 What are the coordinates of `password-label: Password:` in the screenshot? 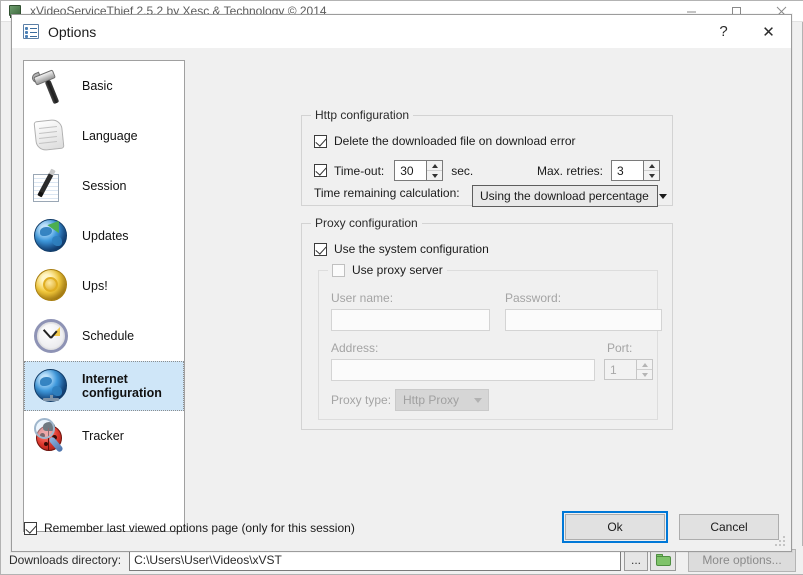 It's located at (533, 298).